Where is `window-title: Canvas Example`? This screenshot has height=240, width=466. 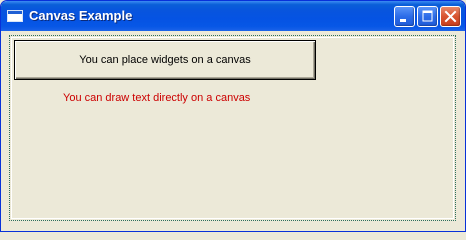 window-title: Canvas Example is located at coordinates (81, 15).